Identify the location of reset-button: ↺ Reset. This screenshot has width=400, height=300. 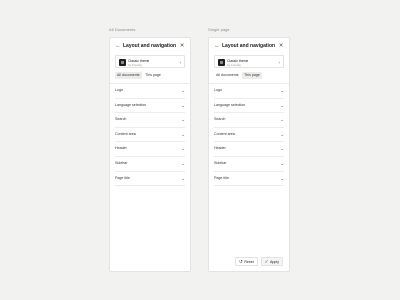
(246, 261).